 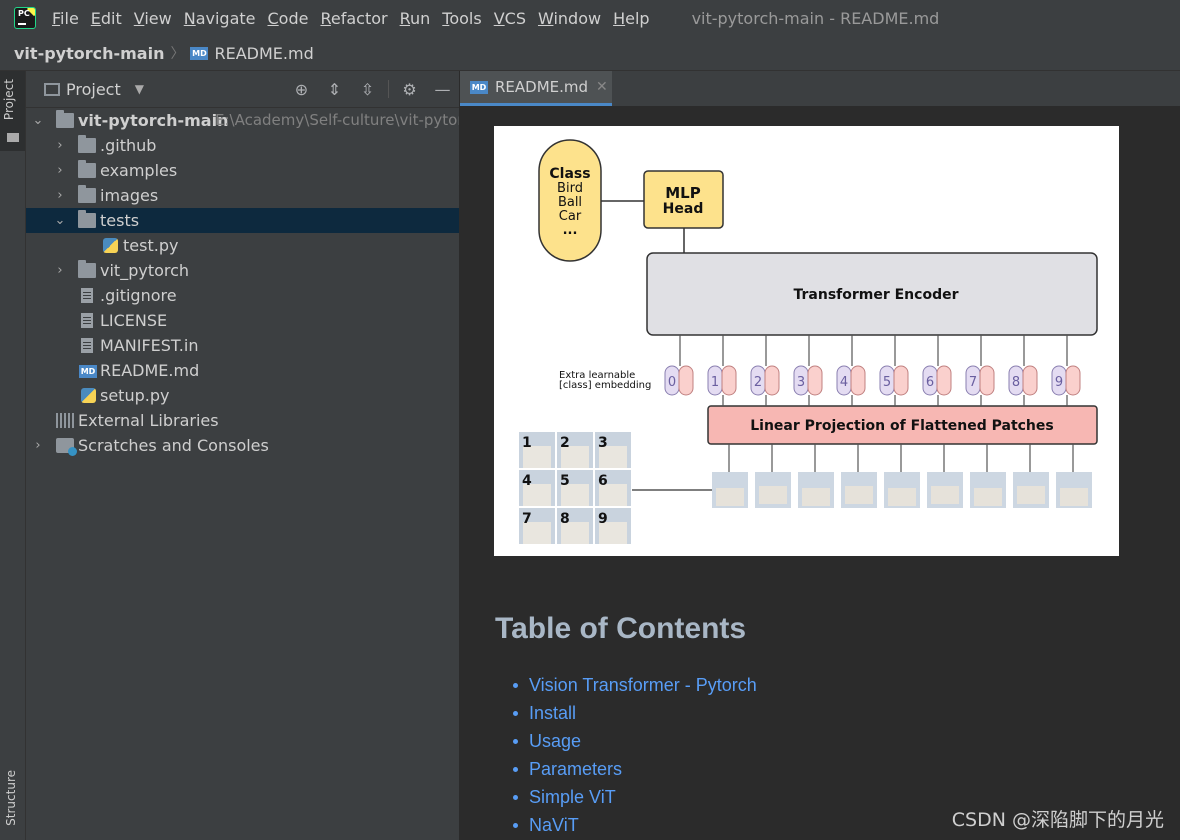 What do you see at coordinates (242, 195) in the screenshot?
I see `tree-item-images: › images` at bounding box center [242, 195].